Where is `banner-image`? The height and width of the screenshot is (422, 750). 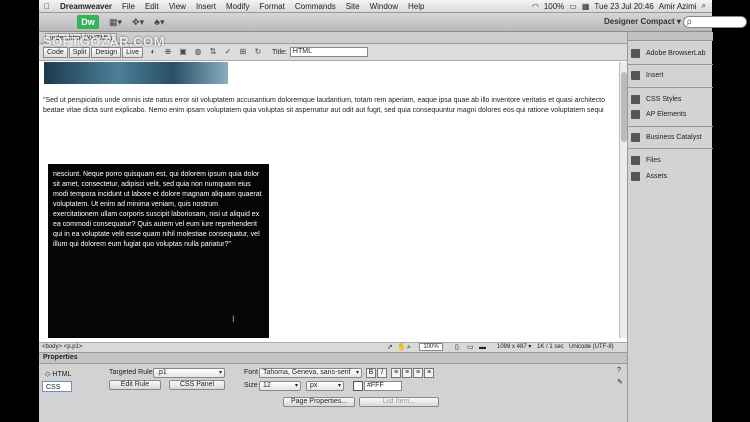 banner-image is located at coordinates (136, 73).